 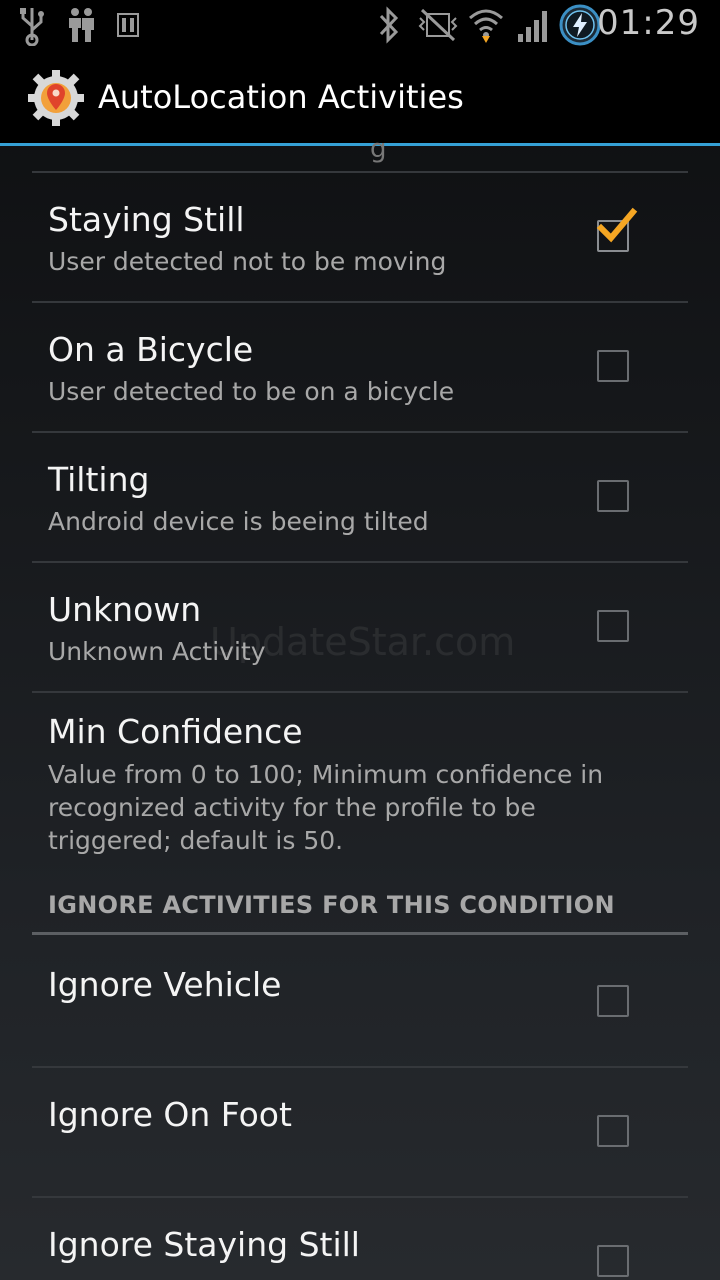 I want to click on action-bar: AutoLocation Activities, so click(x=360, y=96).